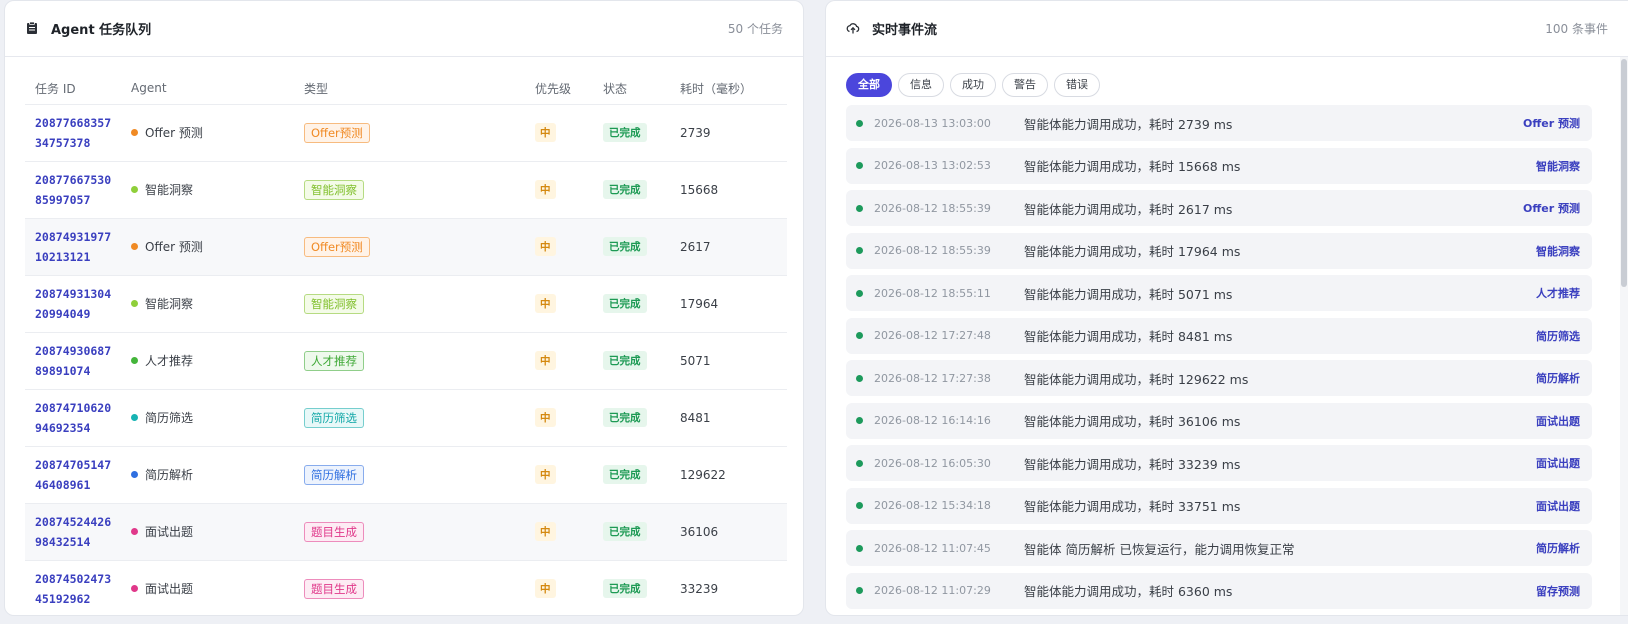 The image size is (1628, 624). I want to click on task-id-link: 20874930687 89891074, so click(79, 361).